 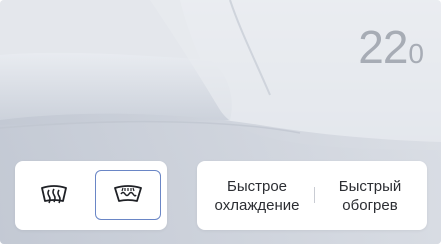 I want to click on rear-defrost-button, so click(x=54, y=195).